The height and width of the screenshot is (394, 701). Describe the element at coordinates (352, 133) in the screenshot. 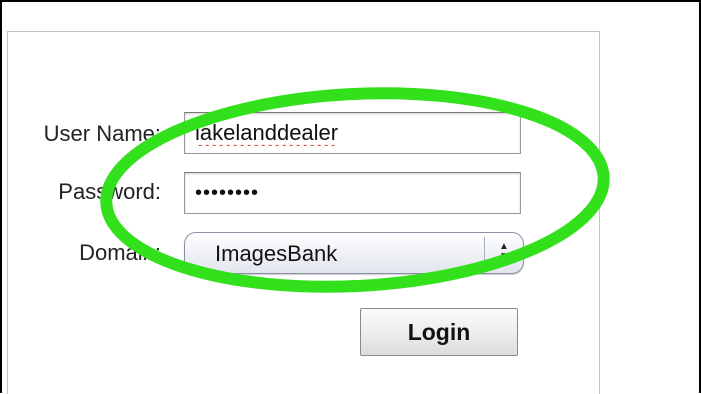

I see `username-field` at that location.